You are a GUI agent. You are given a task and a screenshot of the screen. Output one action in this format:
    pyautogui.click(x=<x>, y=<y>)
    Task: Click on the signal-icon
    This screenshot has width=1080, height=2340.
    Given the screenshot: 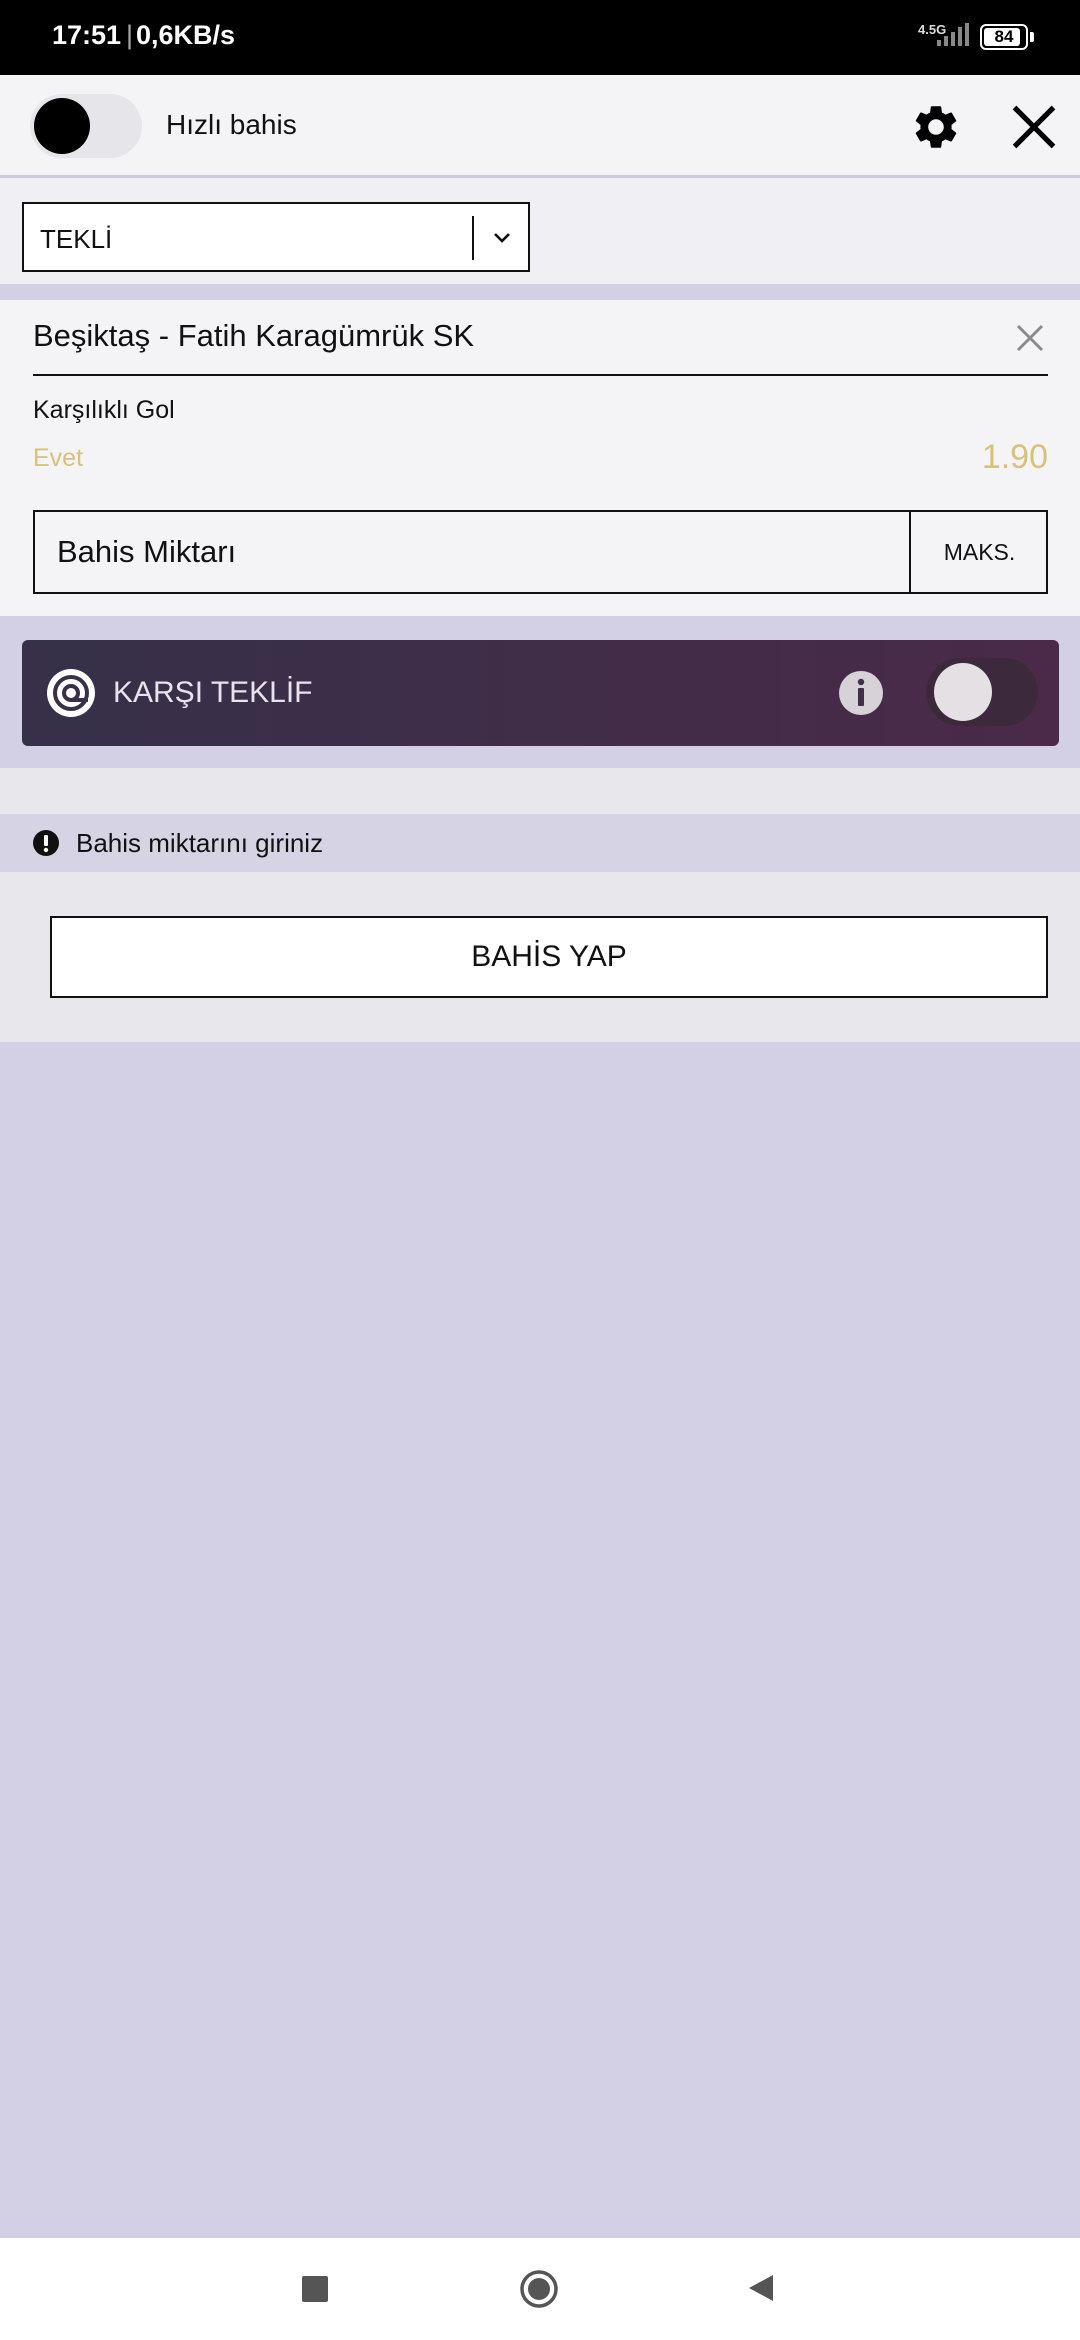 What is the action you would take?
    pyautogui.click(x=953, y=34)
    